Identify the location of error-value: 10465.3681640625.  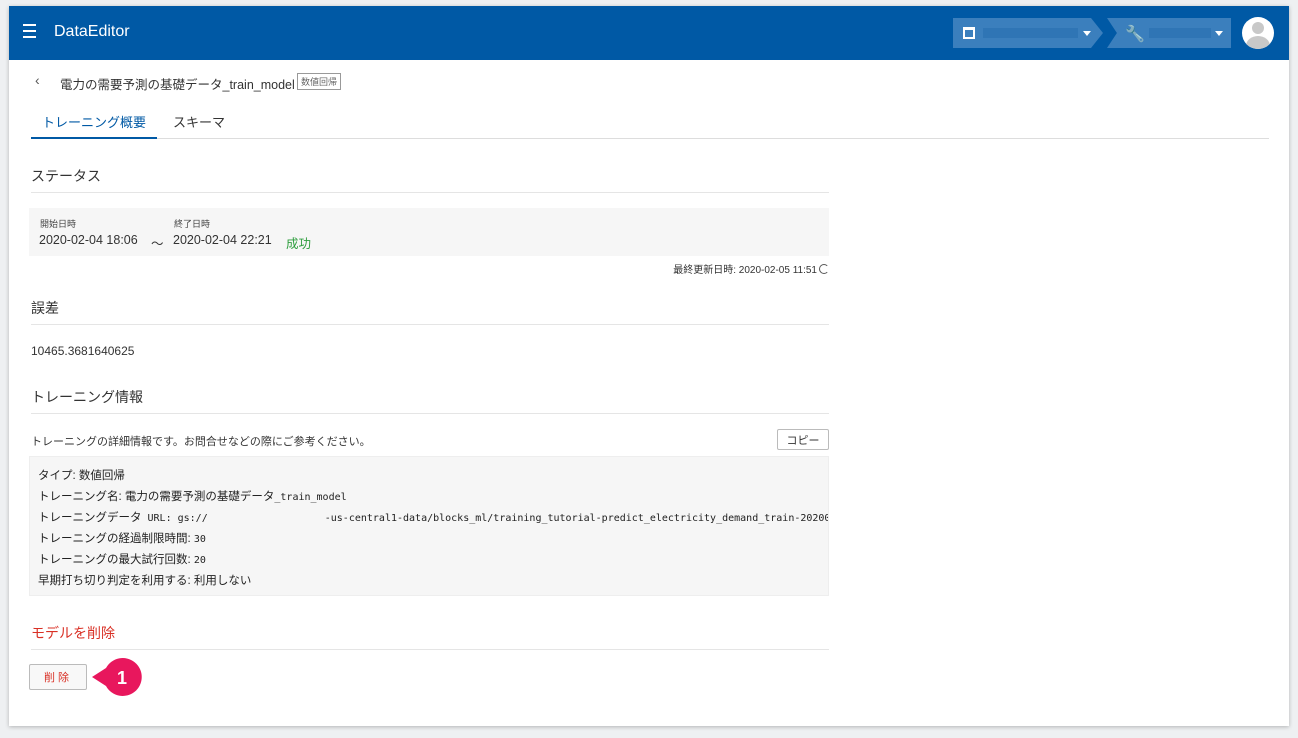
(83, 351).